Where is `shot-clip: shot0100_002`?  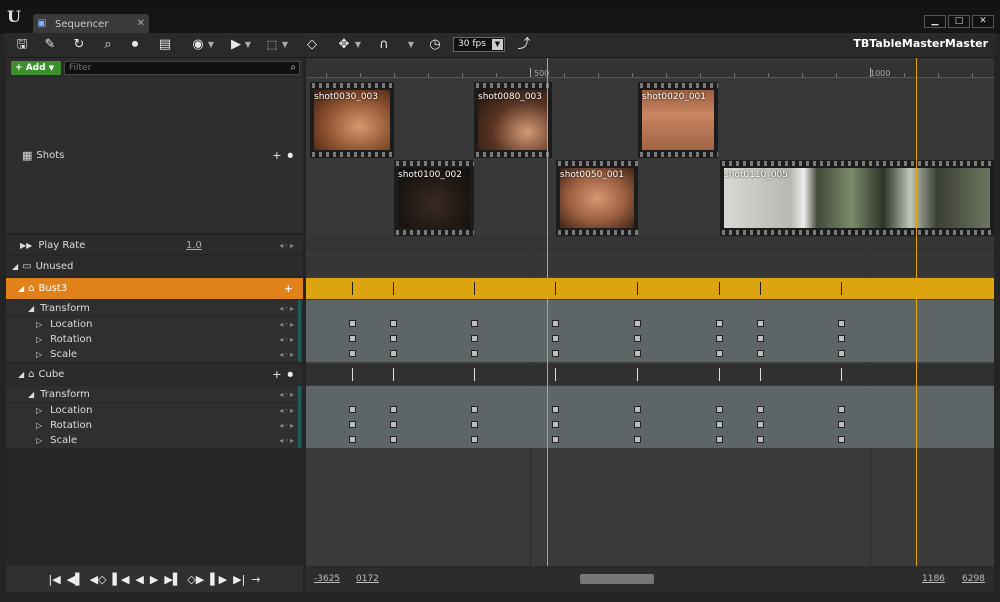 shot-clip: shot0100_002 is located at coordinates (434, 198).